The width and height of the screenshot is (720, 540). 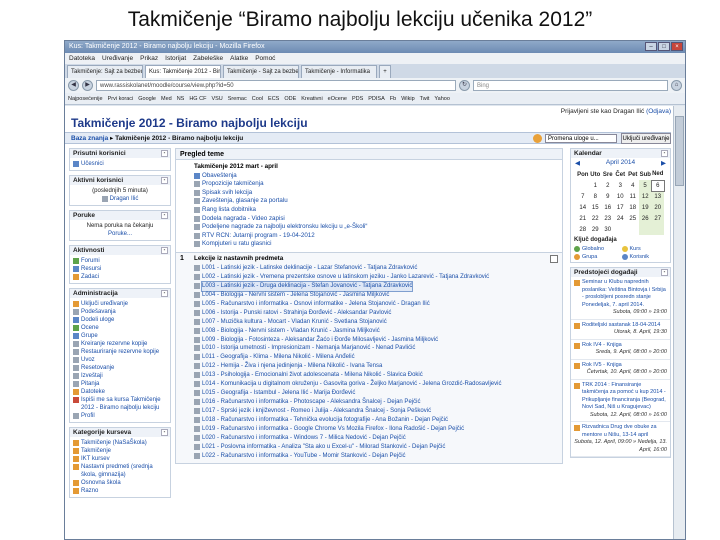 What do you see at coordinates (121, 98) in the screenshot?
I see `bookmark-item: Prvi koraci` at bounding box center [121, 98].